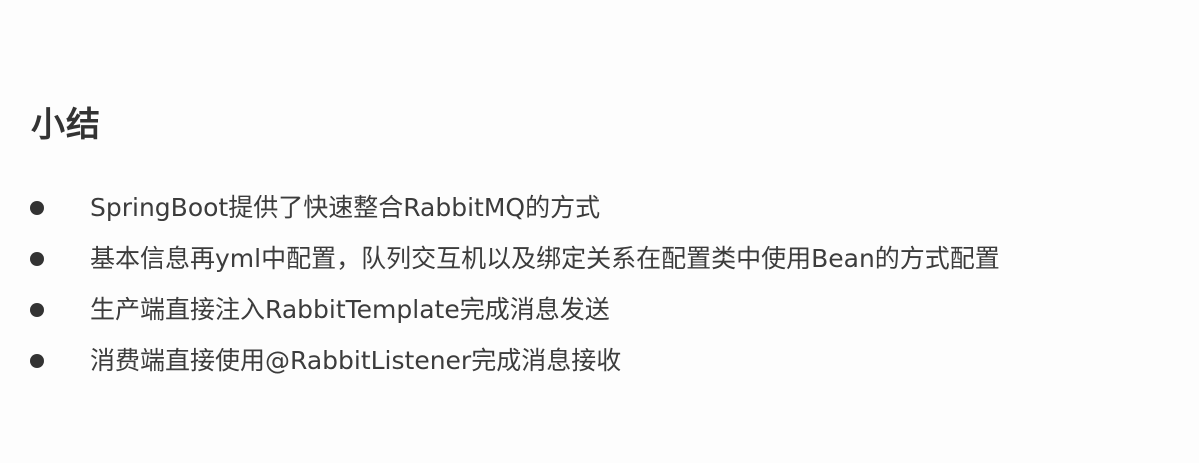  What do you see at coordinates (66, 125) in the screenshot?
I see `slide-title: 小结` at bounding box center [66, 125].